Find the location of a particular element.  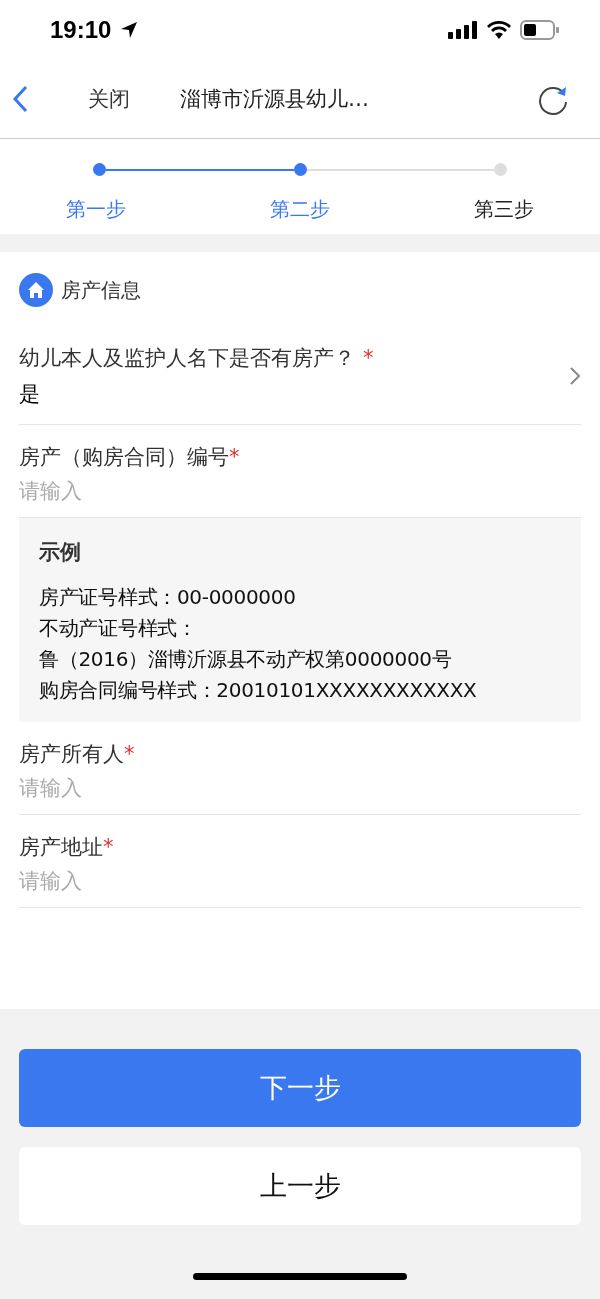

field-label: 幼儿本人及监护人名下是否有房产？ * is located at coordinates (197, 358).